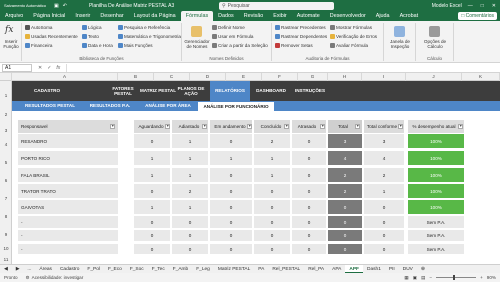 Image resolution: width=500 pixels, height=282 pixels. Describe the element at coordinates (110, 106) in the screenshot. I see `subnav-resultados-pa: RESULTADOS P.A.` at that location.